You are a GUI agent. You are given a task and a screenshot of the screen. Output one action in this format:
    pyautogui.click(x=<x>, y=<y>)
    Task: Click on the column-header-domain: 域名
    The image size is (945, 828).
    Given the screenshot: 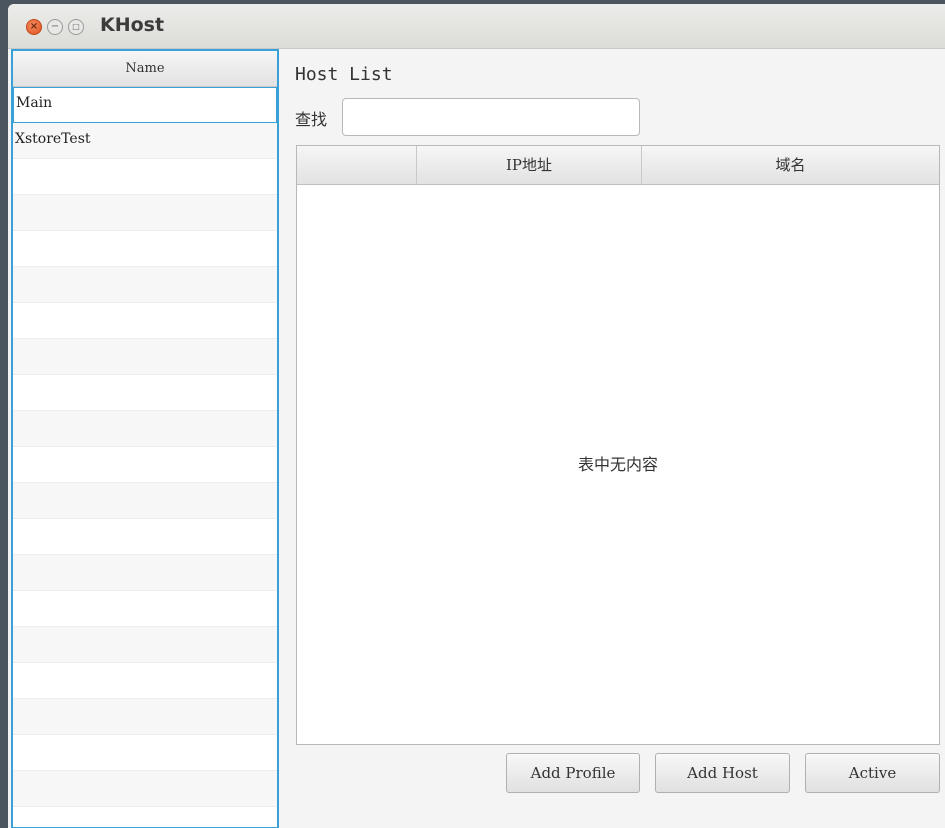 What is the action you would take?
    pyautogui.click(x=790, y=165)
    